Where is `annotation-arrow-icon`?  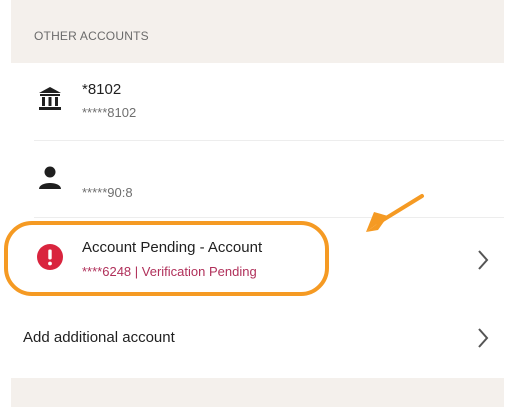
annotation-arrow-icon is located at coordinates (395, 217).